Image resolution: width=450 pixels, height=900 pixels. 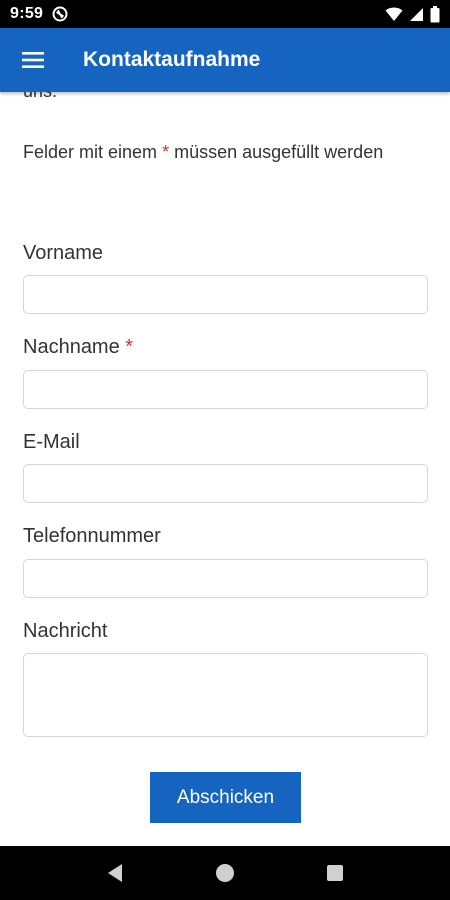 What do you see at coordinates (92, 536) in the screenshot?
I see `phone-label: Telefonnummer` at bounding box center [92, 536].